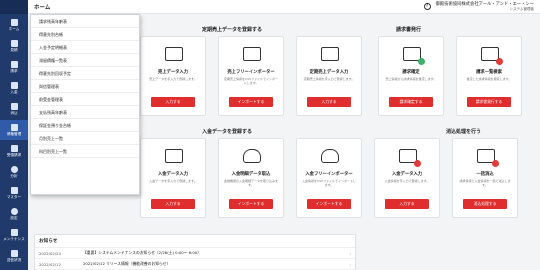 The image size is (540, 270). I want to click on section-title-billing: 請求書発行, so click(409, 30).